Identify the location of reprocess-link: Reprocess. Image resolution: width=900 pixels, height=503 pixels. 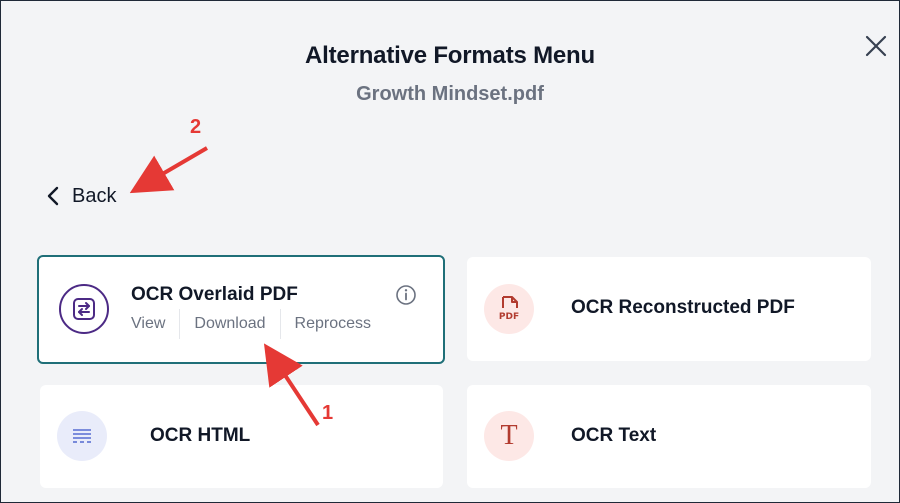
(333, 324).